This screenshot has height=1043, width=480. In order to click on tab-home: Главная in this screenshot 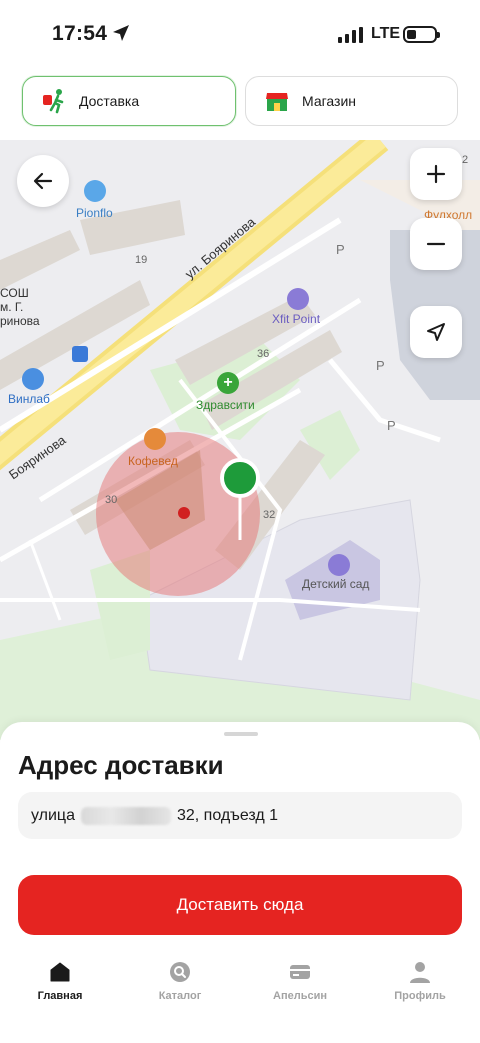, I will do `click(60, 981)`.